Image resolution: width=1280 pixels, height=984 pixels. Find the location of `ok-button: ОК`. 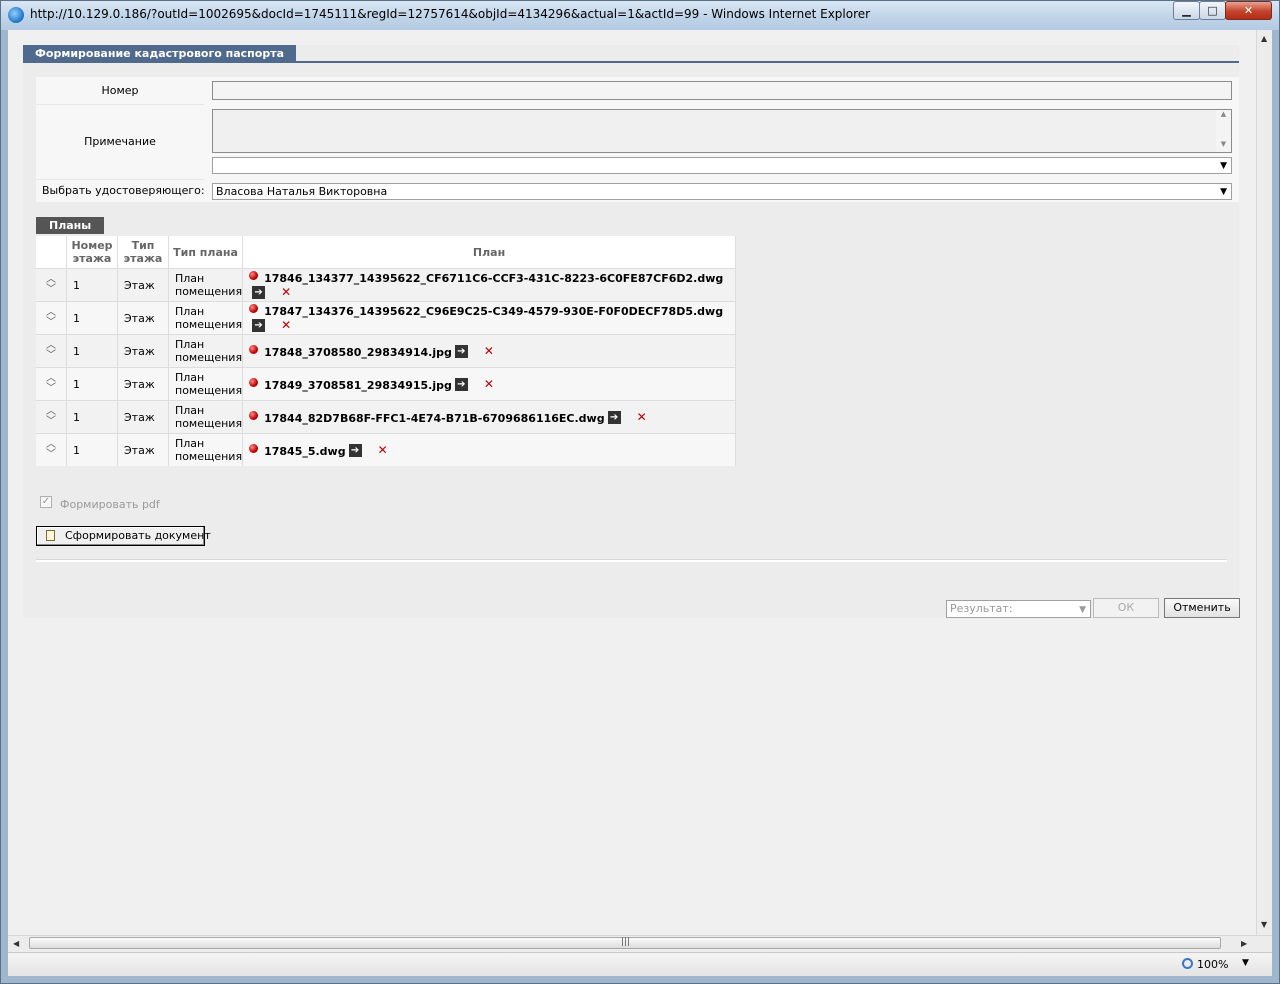

ok-button: ОК is located at coordinates (1126, 608).